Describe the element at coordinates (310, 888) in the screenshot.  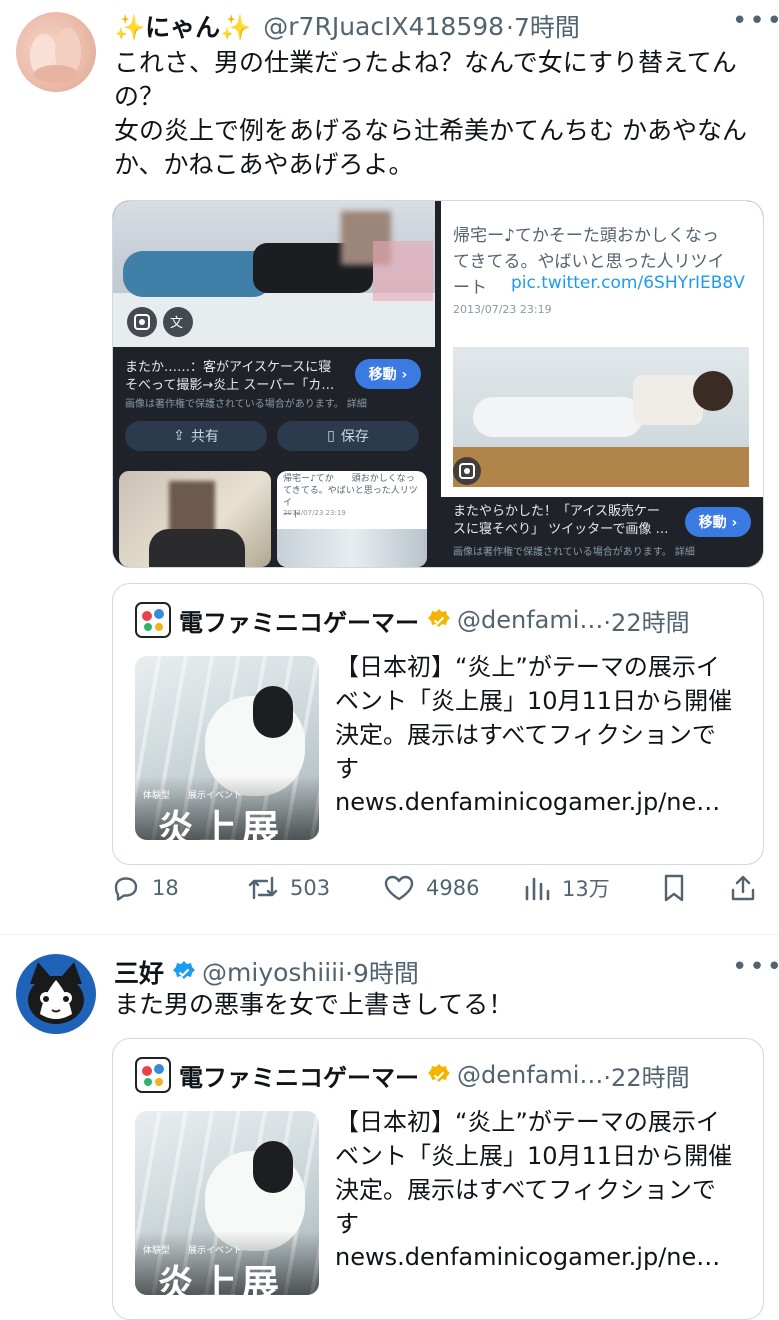
I see `retweet-count: 503` at that location.